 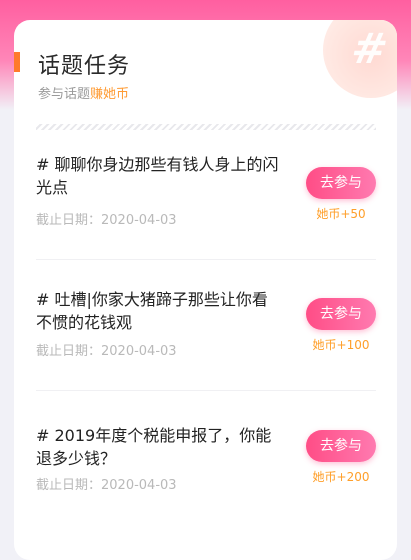 I want to click on subtitle-highlight: 赚她币, so click(x=110, y=94).